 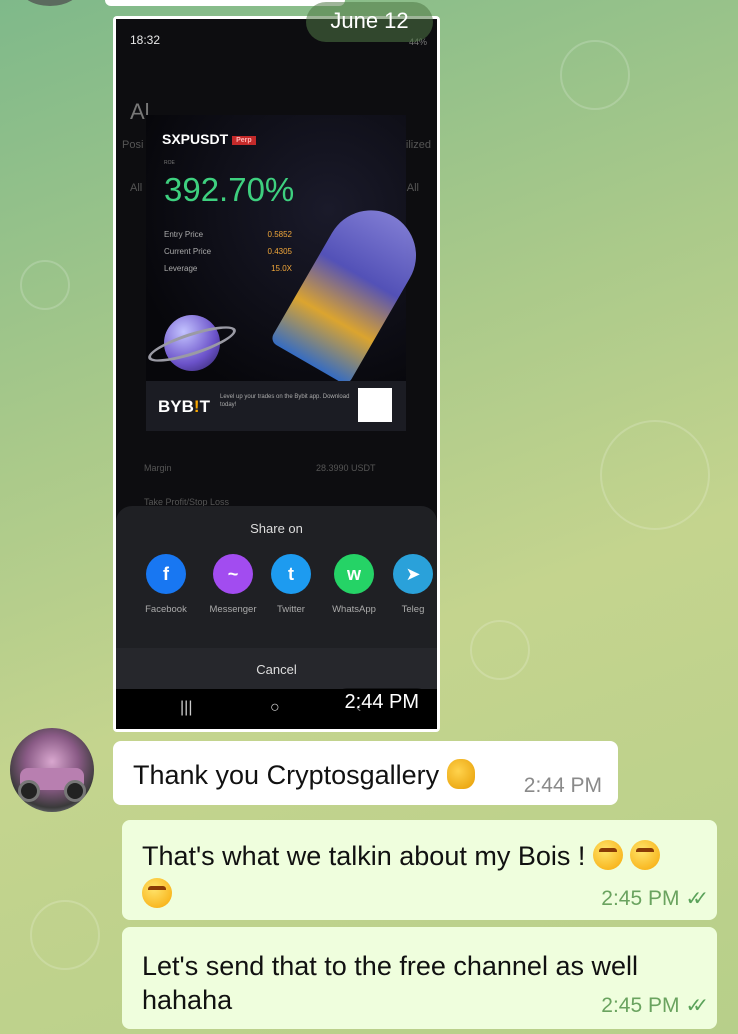 I want to click on qr-code, so click(x=375, y=405).